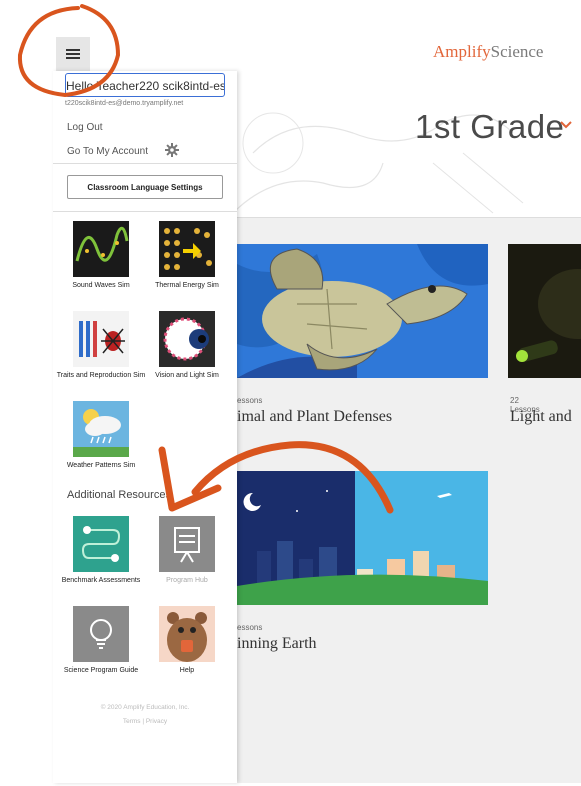 Image resolution: width=581 pixels, height=786 pixels. What do you see at coordinates (101, 339) in the screenshot?
I see `traits-icon` at bounding box center [101, 339].